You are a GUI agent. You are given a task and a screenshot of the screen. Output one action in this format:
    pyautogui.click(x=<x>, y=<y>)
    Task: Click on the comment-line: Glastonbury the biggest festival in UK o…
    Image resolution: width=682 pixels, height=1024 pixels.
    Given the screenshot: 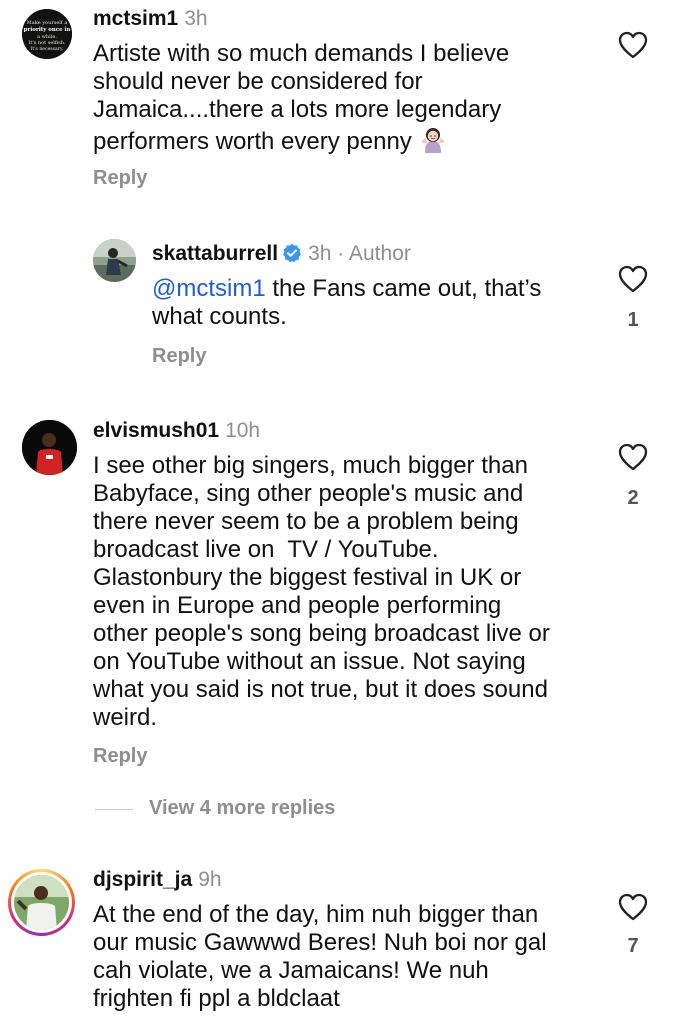 What is the action you would take?
    pyautogui.click(x=307, y=577)
    